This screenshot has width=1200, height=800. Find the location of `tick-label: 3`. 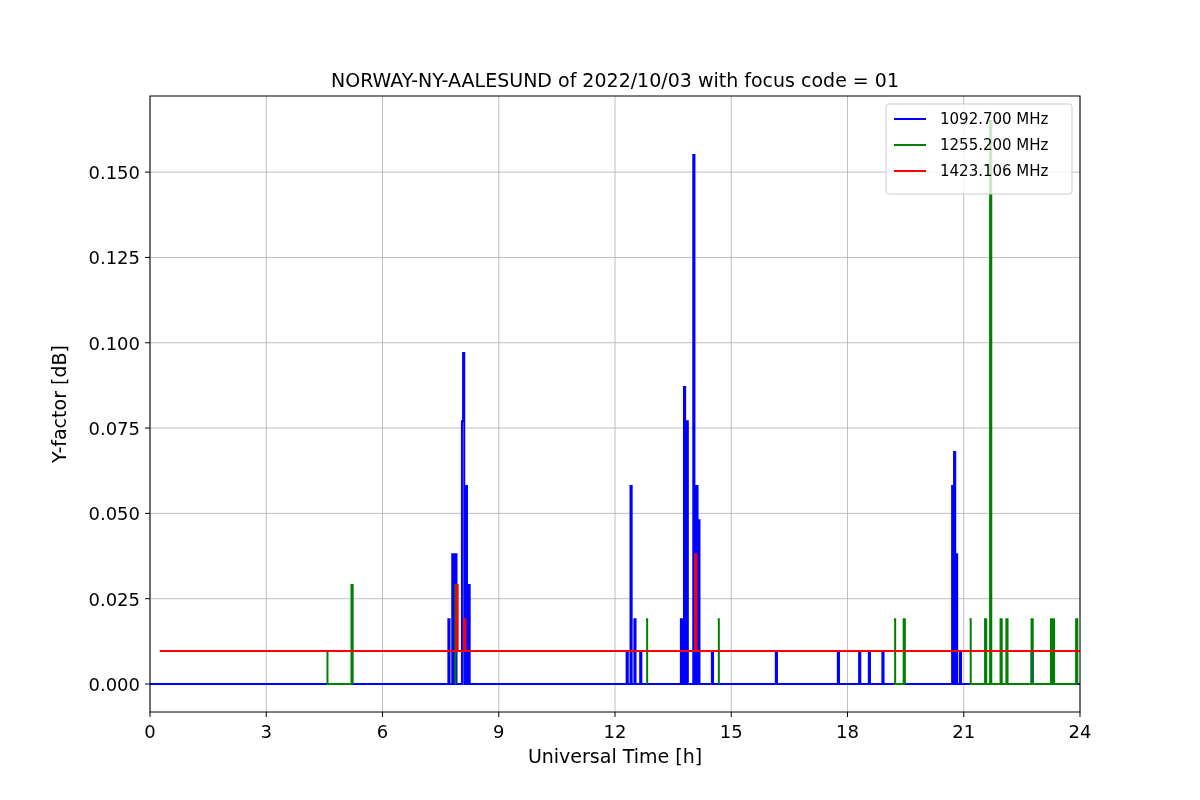

tick-label: 3 is located at coordinates (266, 731).